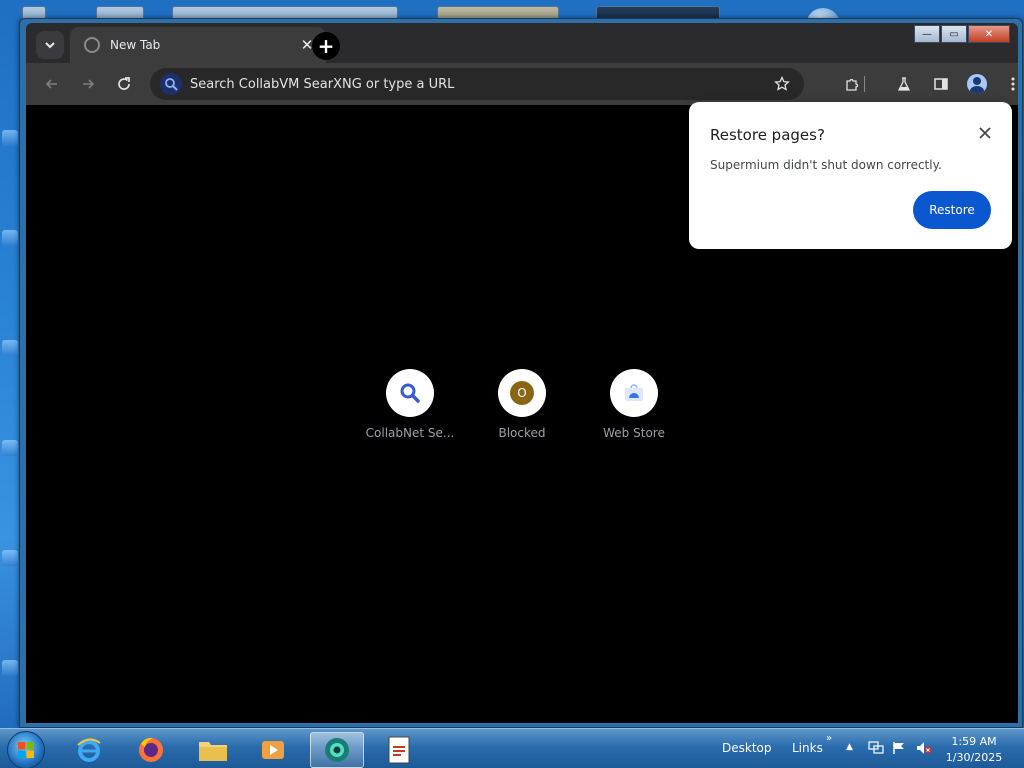  I want to click on side-panel-icon, so click(941, 84).